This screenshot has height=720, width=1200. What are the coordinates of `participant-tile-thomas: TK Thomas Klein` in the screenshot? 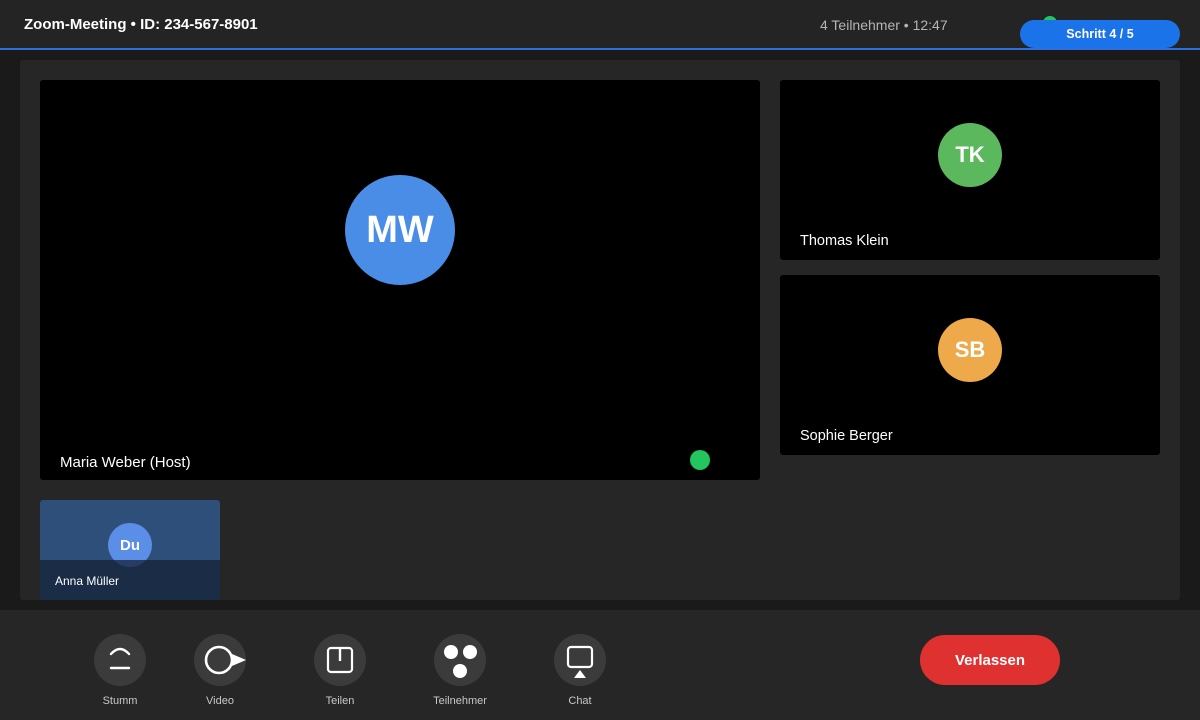 It's located at (970, 170).